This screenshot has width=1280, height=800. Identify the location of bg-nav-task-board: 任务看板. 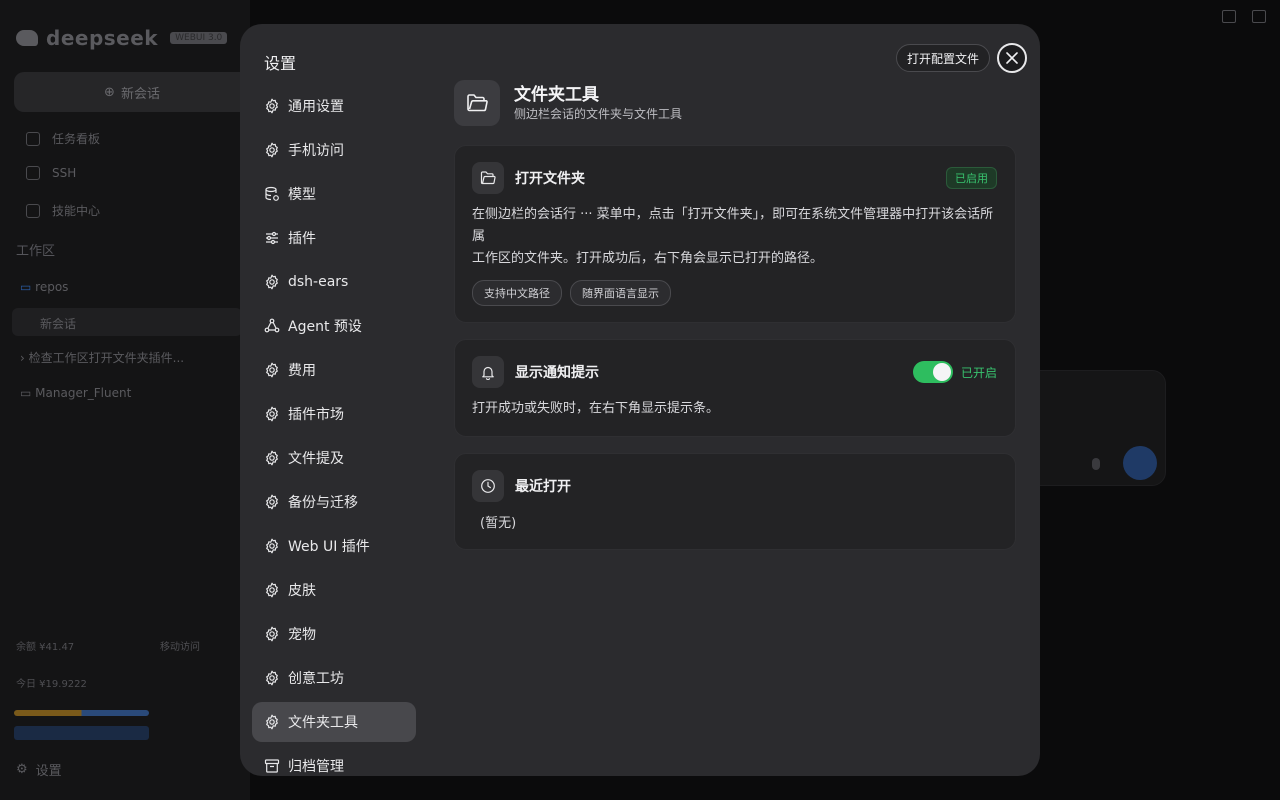
(63, 138).